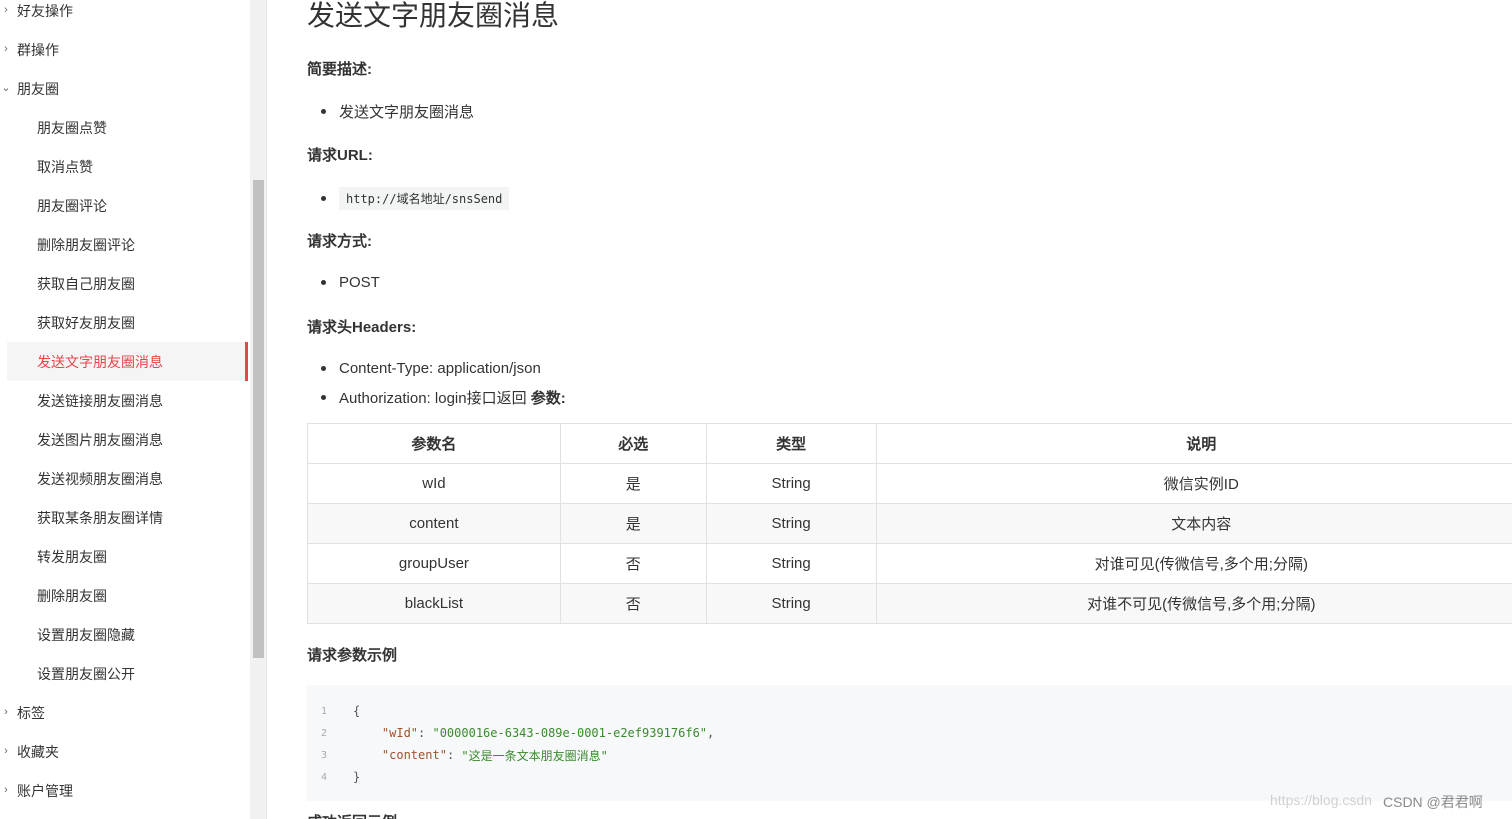 The height and width of the screenshot is (819, 1512). I want to click on summary-label: 简要描述:, so click(339, 69).